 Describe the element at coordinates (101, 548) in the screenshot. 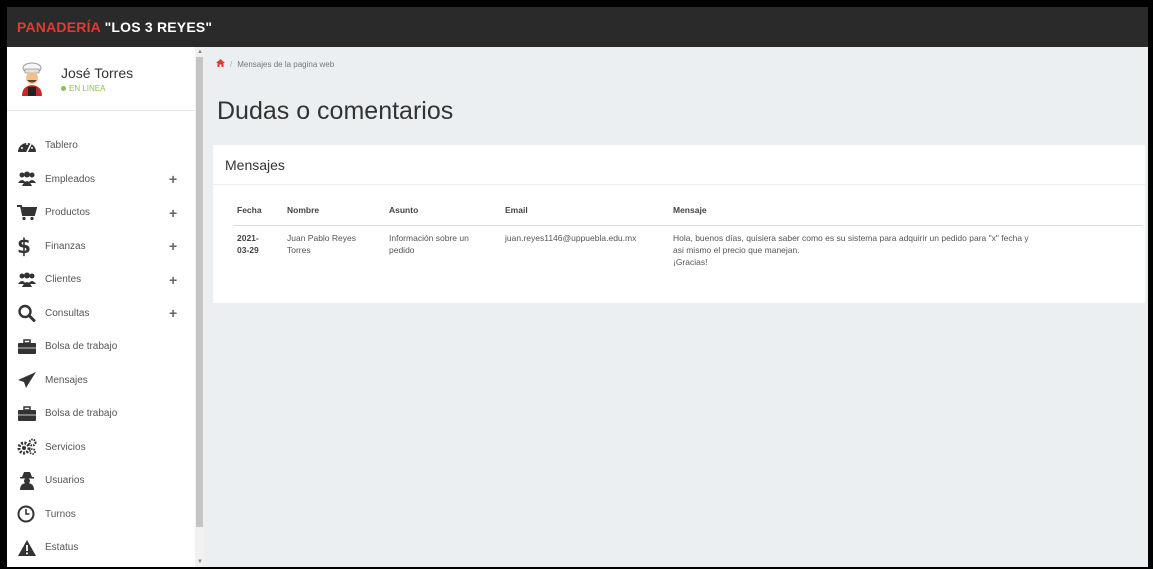

I see `sidebar-item-estatus: Estatus` at that location.